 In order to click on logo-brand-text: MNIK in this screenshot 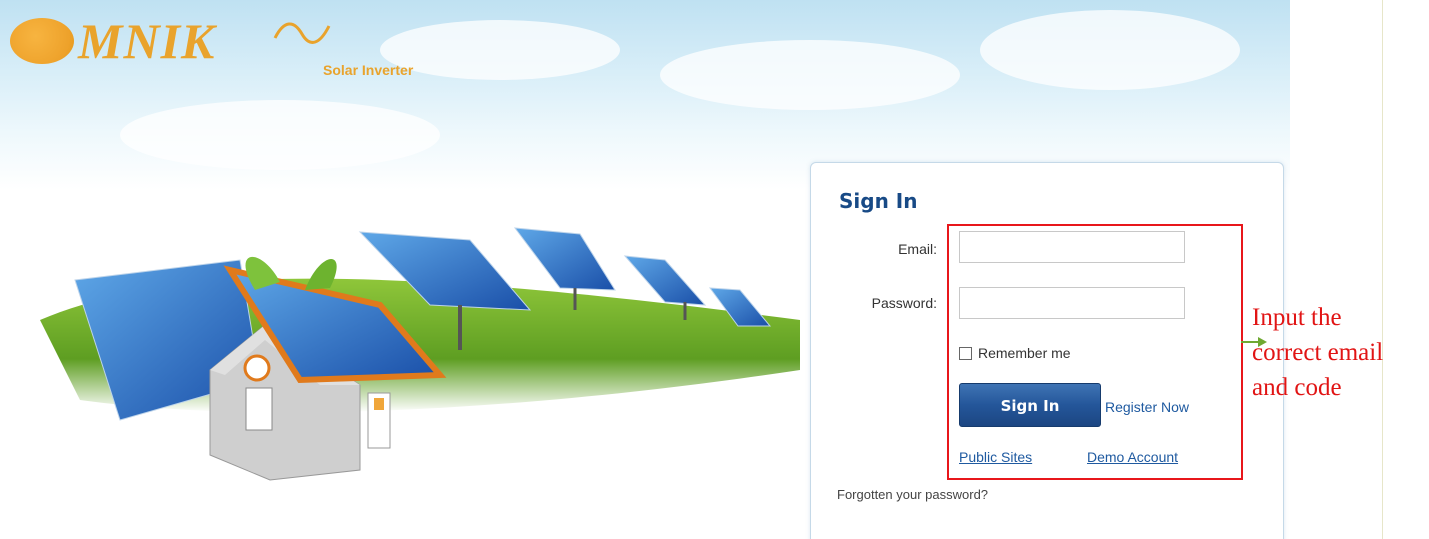, I will do `click(147, 41)`.